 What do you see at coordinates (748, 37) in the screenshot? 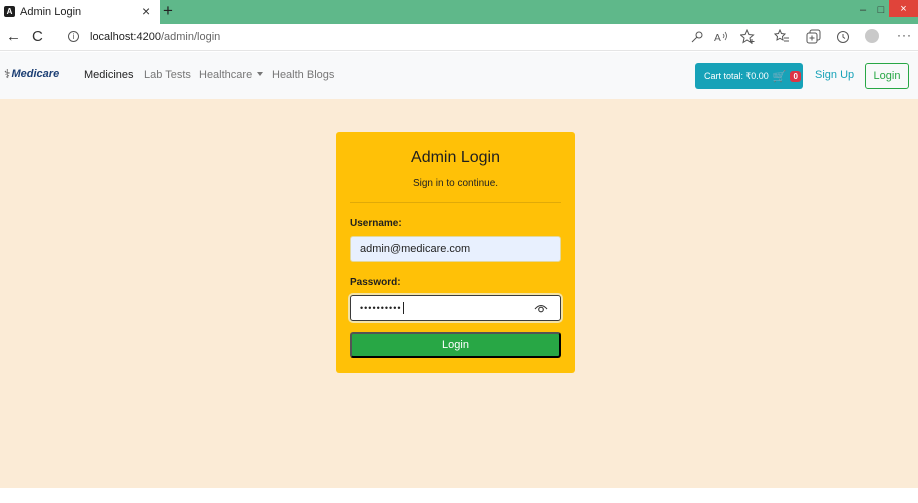
I see `favorite-add-icon` at bounding box center [748, 37].